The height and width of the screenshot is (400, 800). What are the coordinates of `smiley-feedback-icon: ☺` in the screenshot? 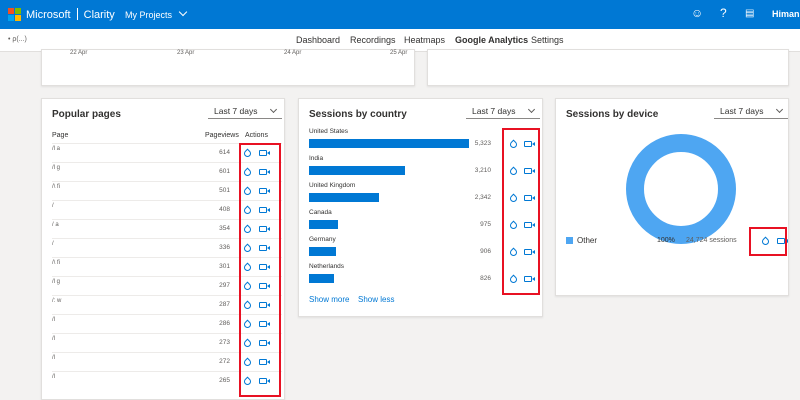 It's located at (697, 13).